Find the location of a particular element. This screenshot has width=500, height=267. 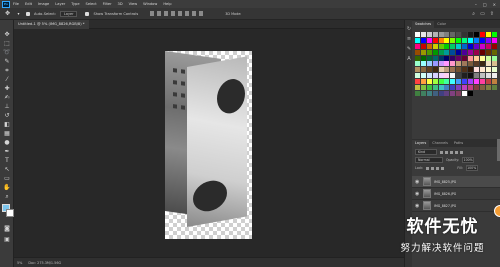

workspace-icon: ▭ is located at coordinates (482, 14).